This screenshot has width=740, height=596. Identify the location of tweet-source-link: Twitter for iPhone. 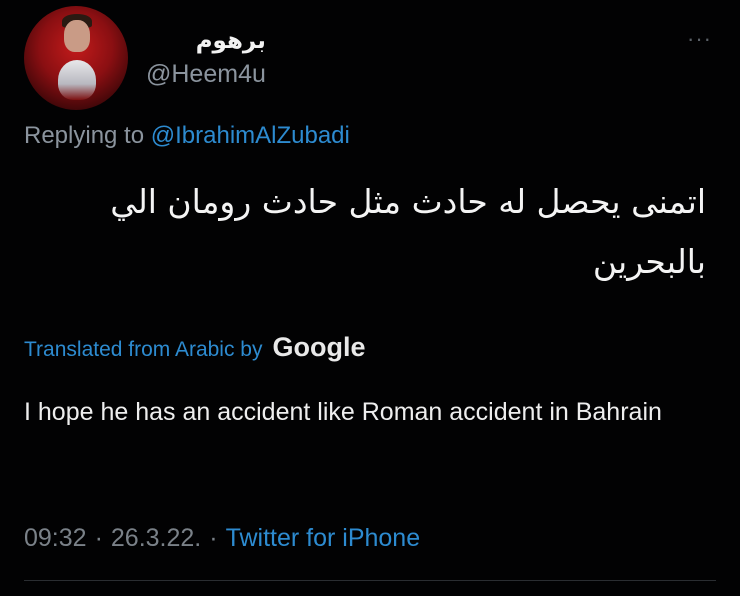
(323, 538).